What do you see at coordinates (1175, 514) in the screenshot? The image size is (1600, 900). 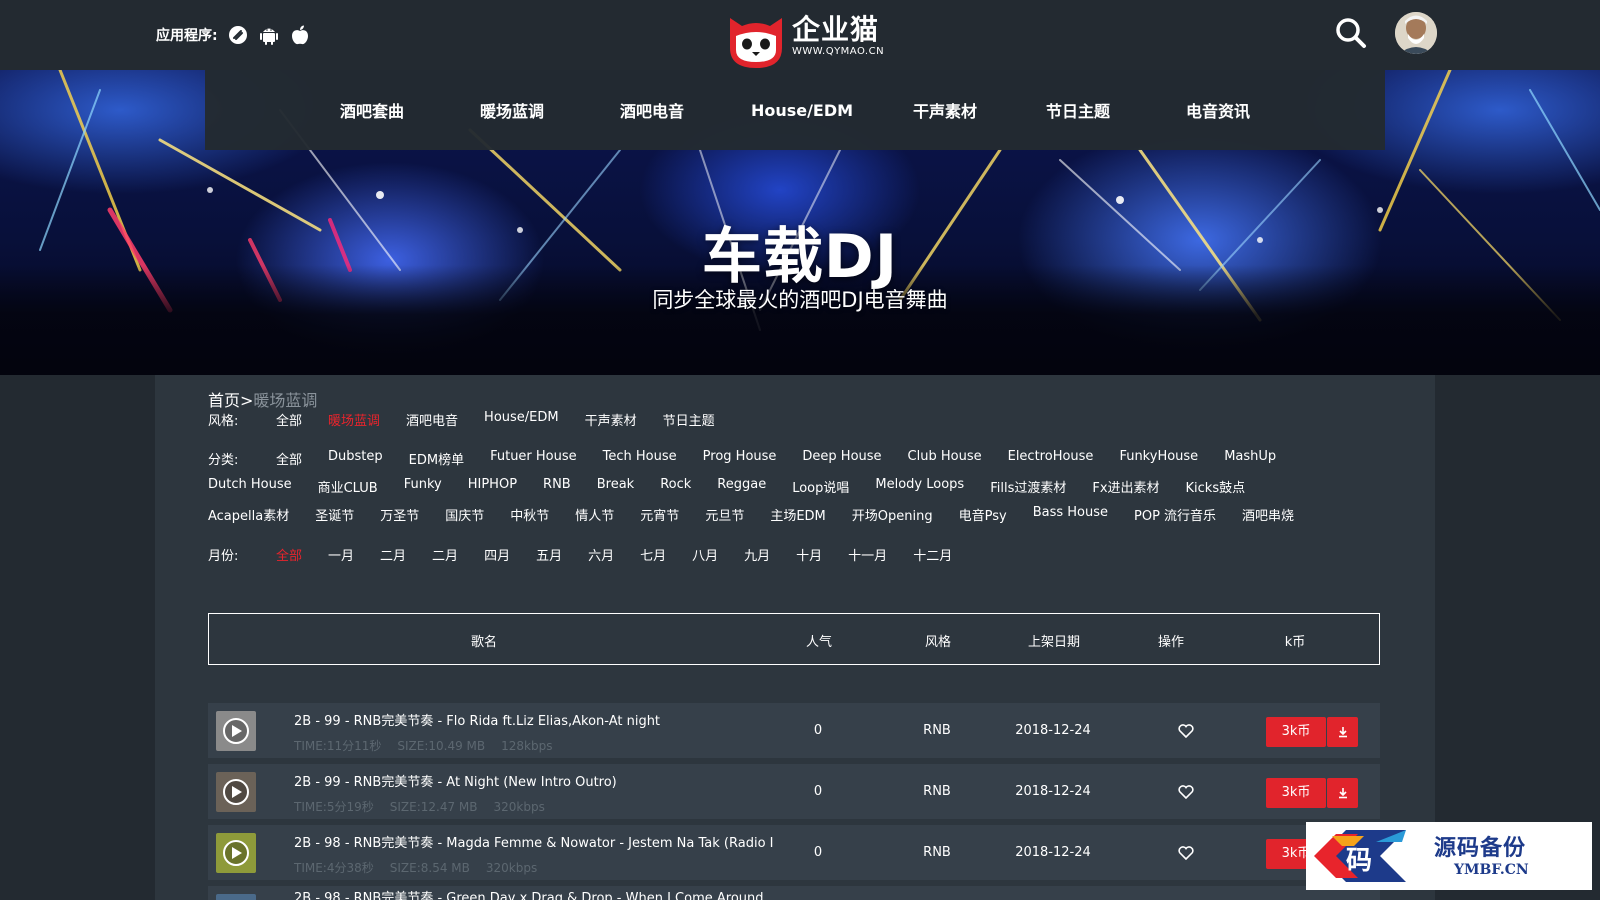 I see `category-option: POP 流行音乐` at bounding box center [1175, 514].